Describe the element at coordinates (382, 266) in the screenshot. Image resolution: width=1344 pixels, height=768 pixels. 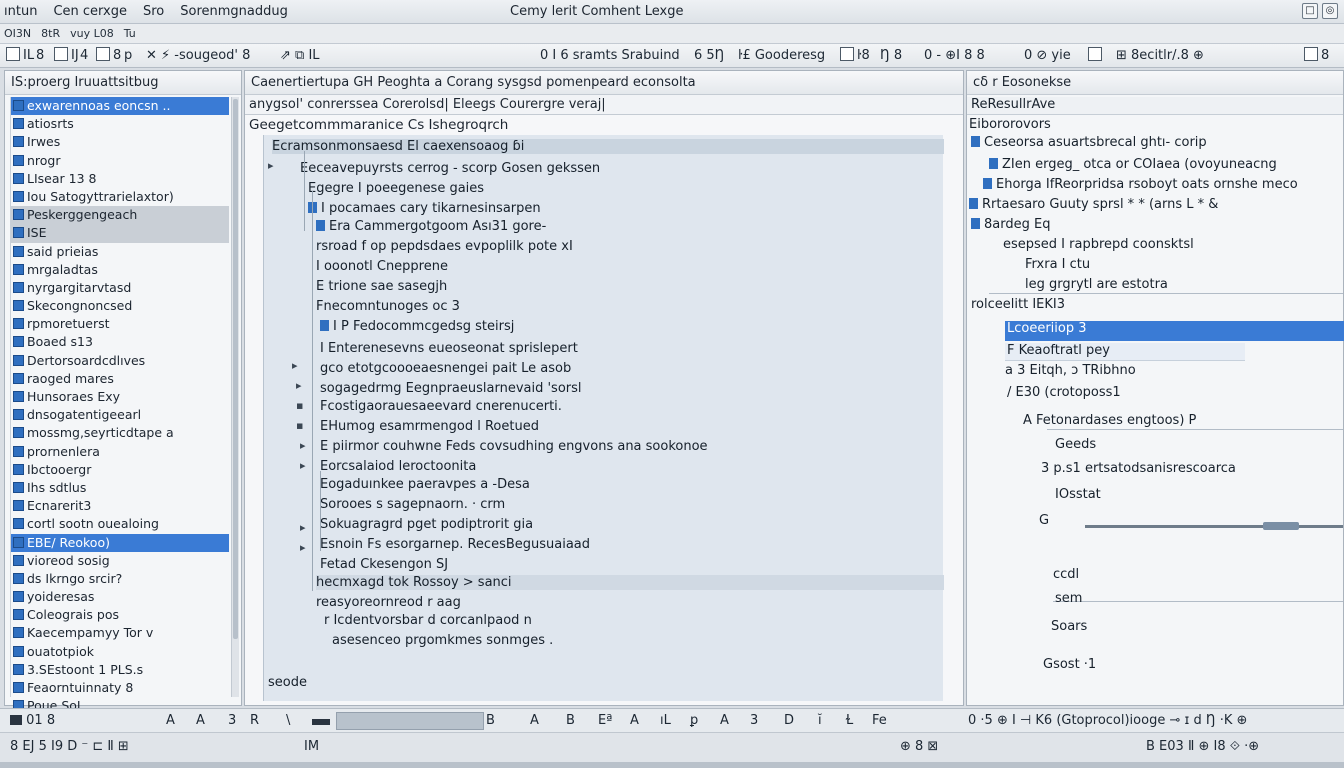
I see `code-line: I ooonotl Cnepprene` at that location.